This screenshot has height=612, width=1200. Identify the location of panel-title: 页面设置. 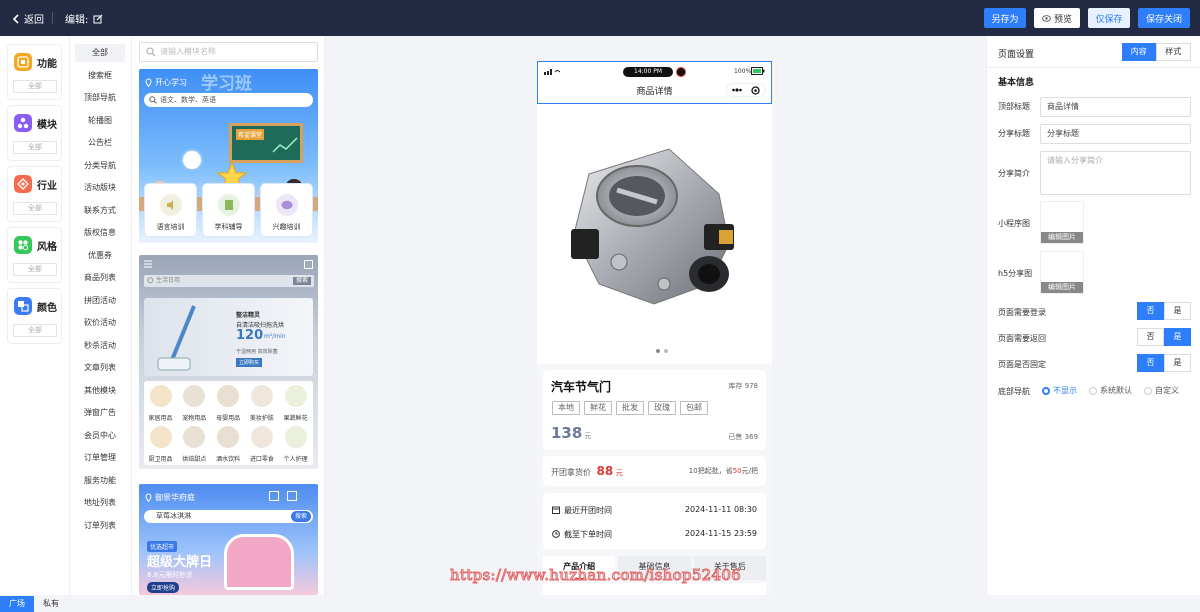
(1016, 55).